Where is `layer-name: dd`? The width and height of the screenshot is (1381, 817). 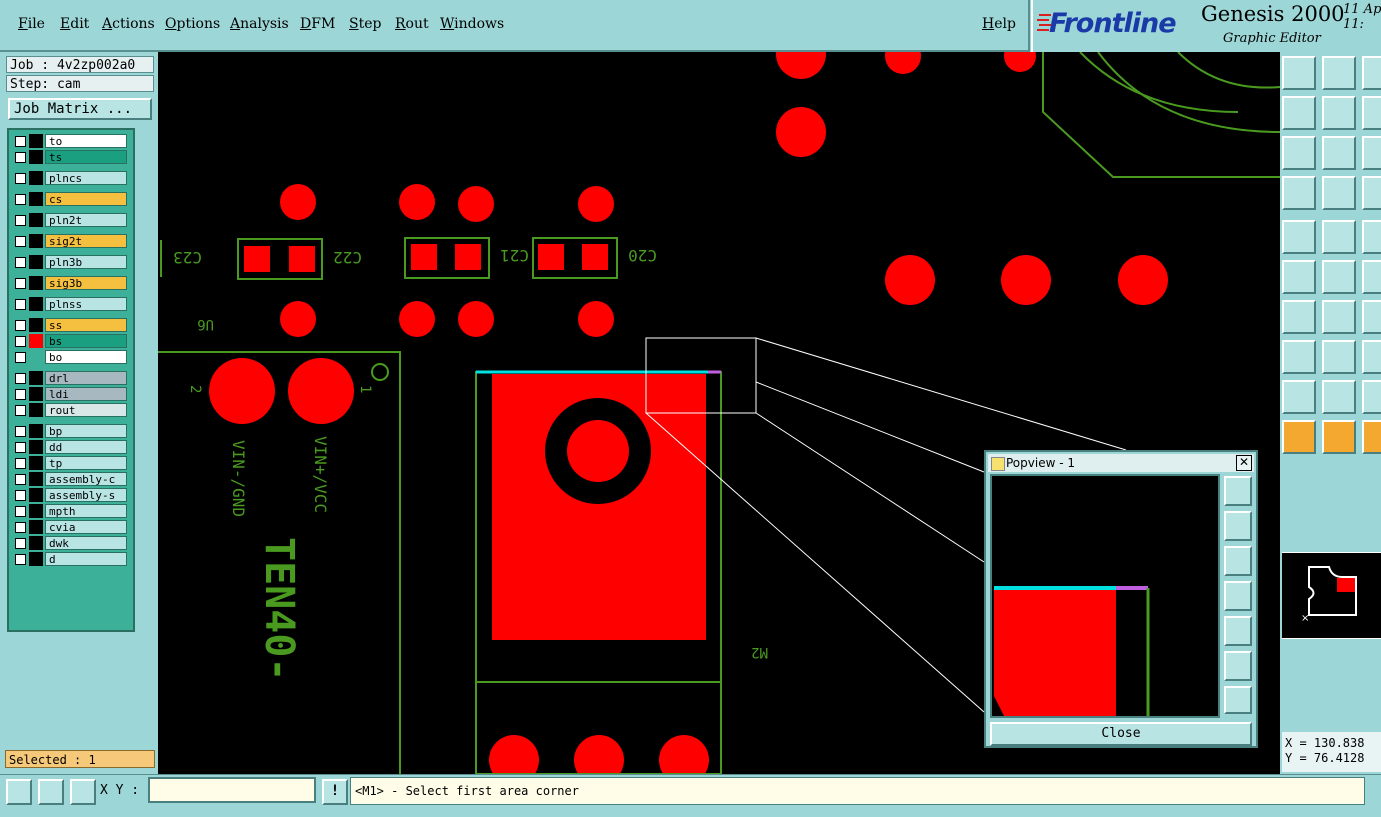
layer-name: dd is located at coordinates (86, 447).